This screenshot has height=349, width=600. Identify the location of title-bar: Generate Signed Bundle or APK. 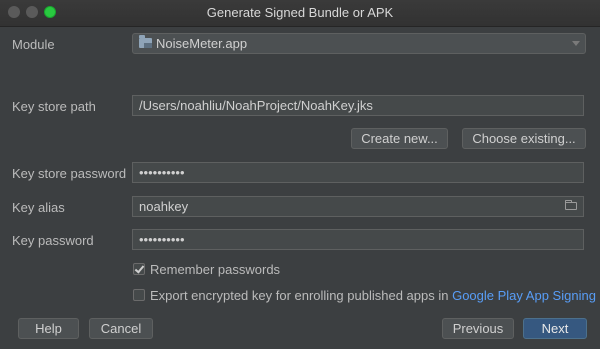
(300, 13).